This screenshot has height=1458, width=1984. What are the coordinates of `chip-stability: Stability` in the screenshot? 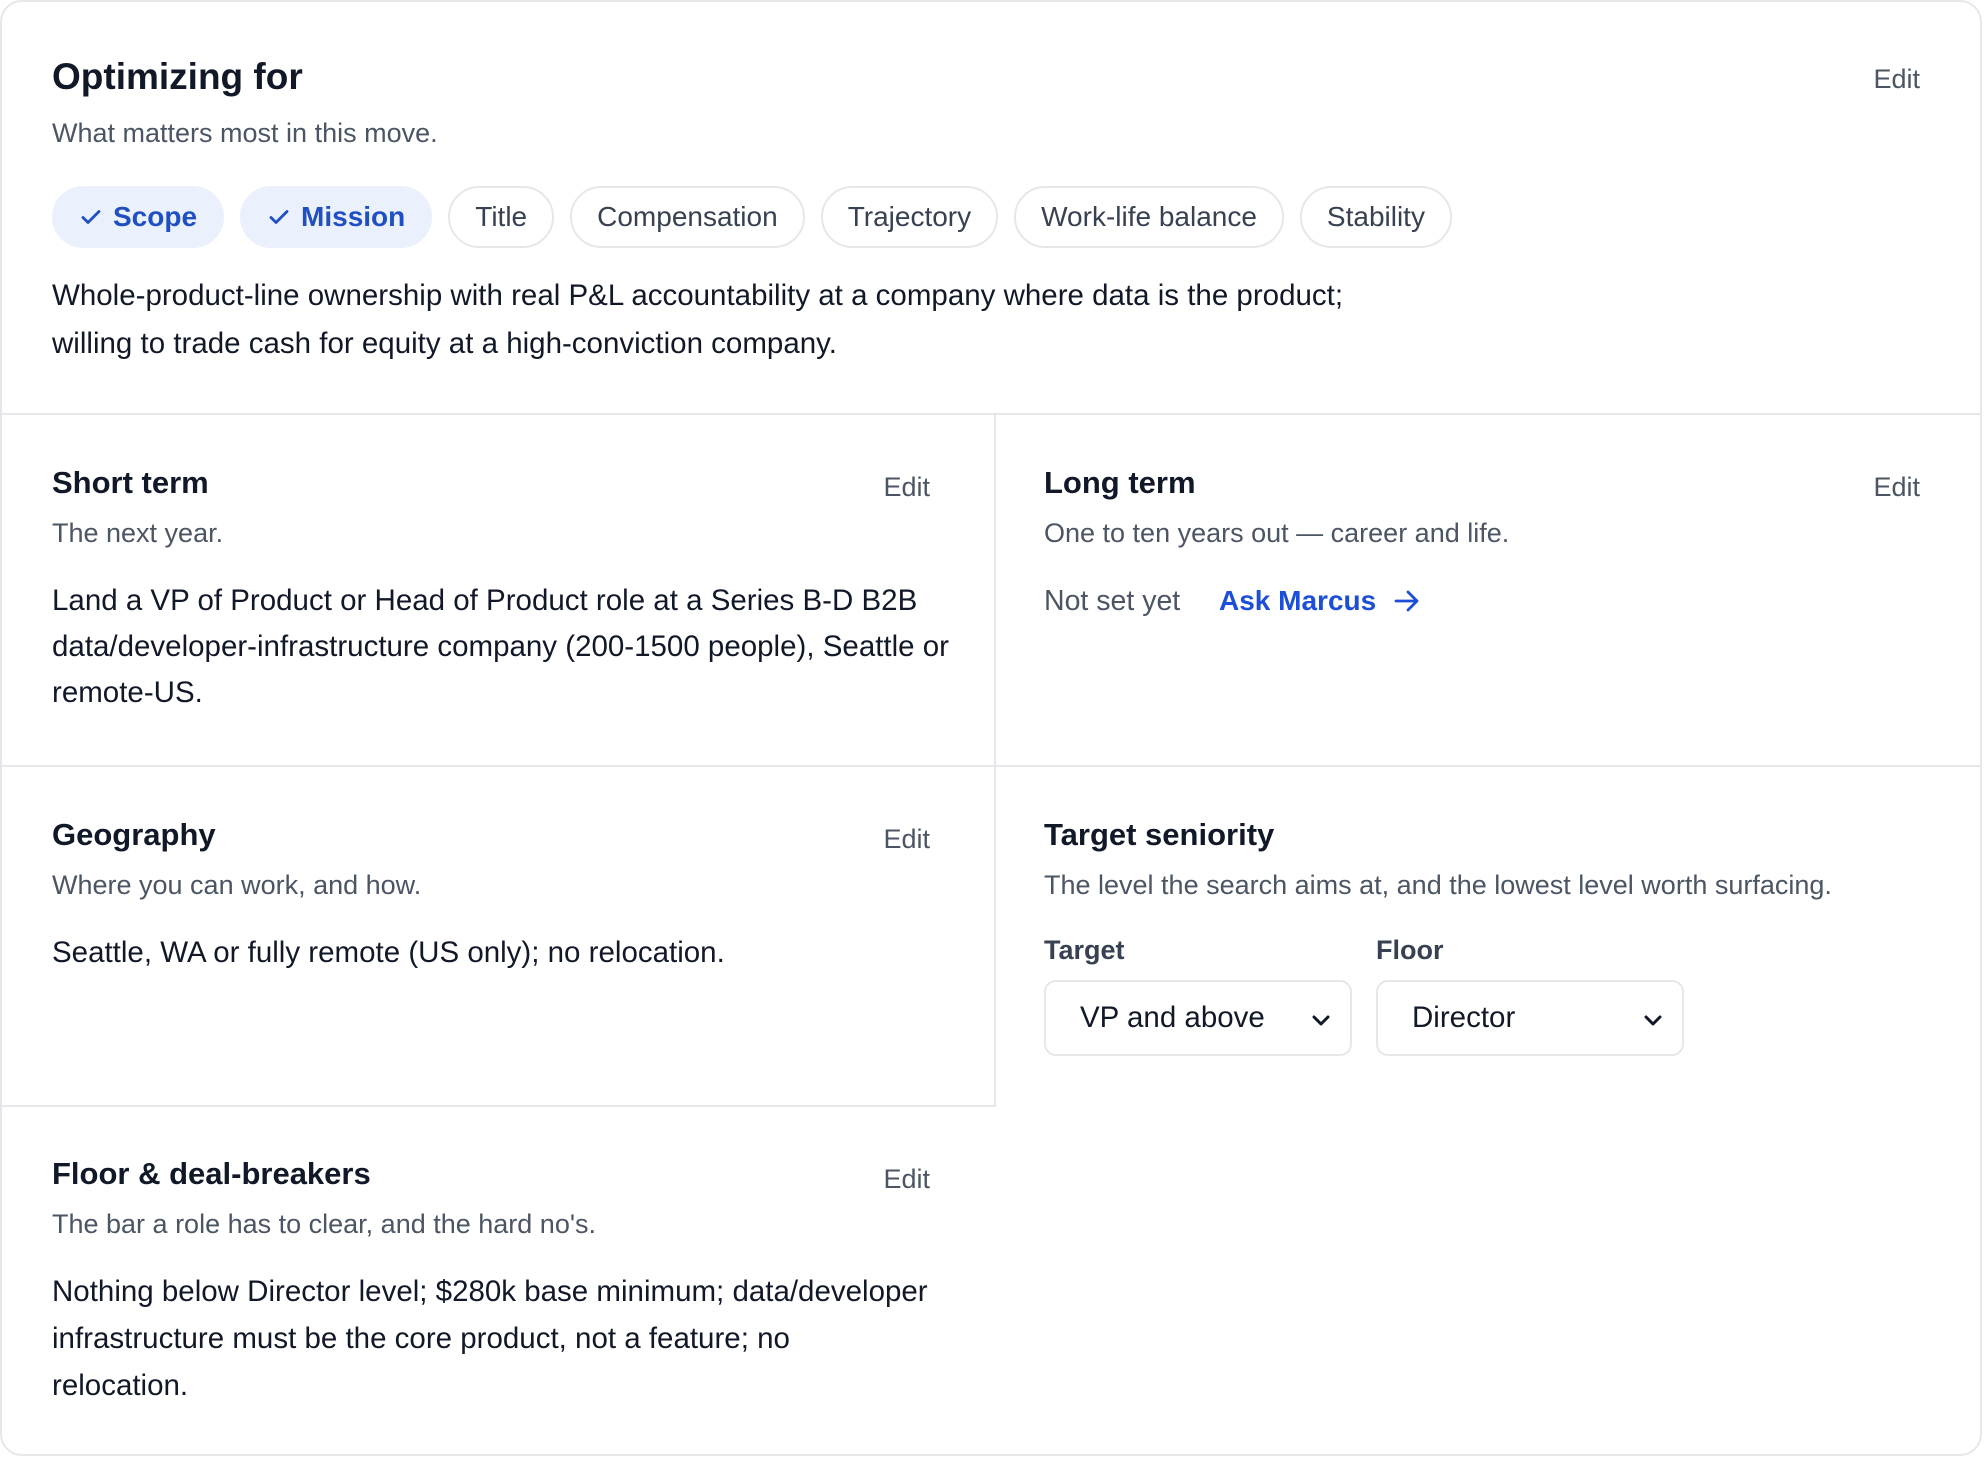 It's located at (1375, 217).